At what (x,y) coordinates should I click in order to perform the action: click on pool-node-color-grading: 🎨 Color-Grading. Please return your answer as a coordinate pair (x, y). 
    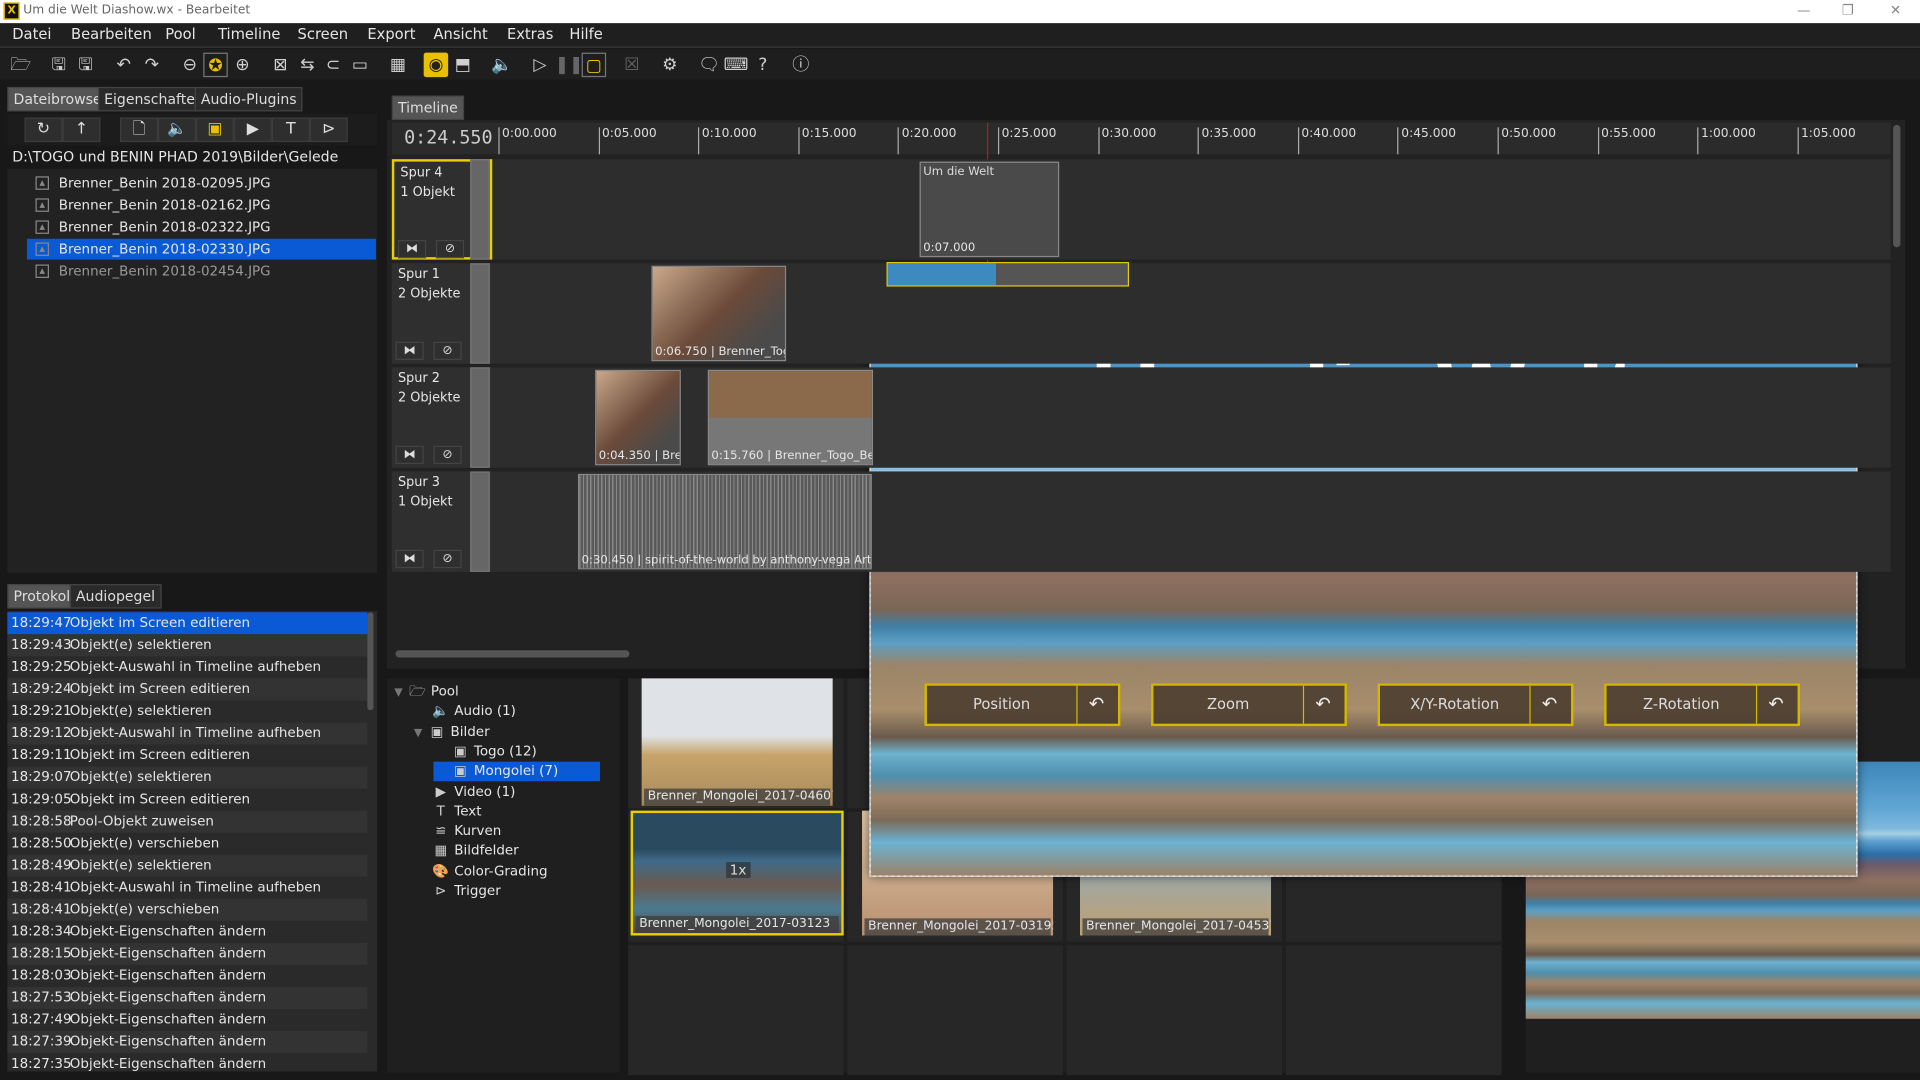
    Looking at the image, I should click on (480, 872).